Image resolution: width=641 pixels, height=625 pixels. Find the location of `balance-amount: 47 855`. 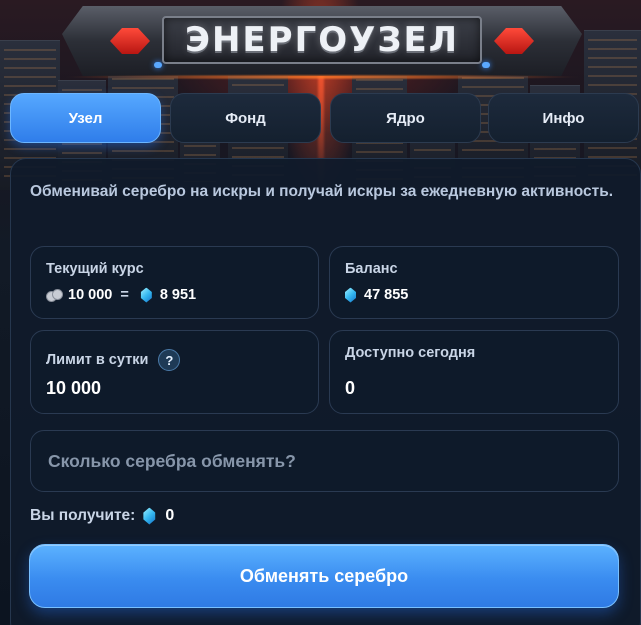

balance-amount: 47 855 is located at coordinates (386, 295).